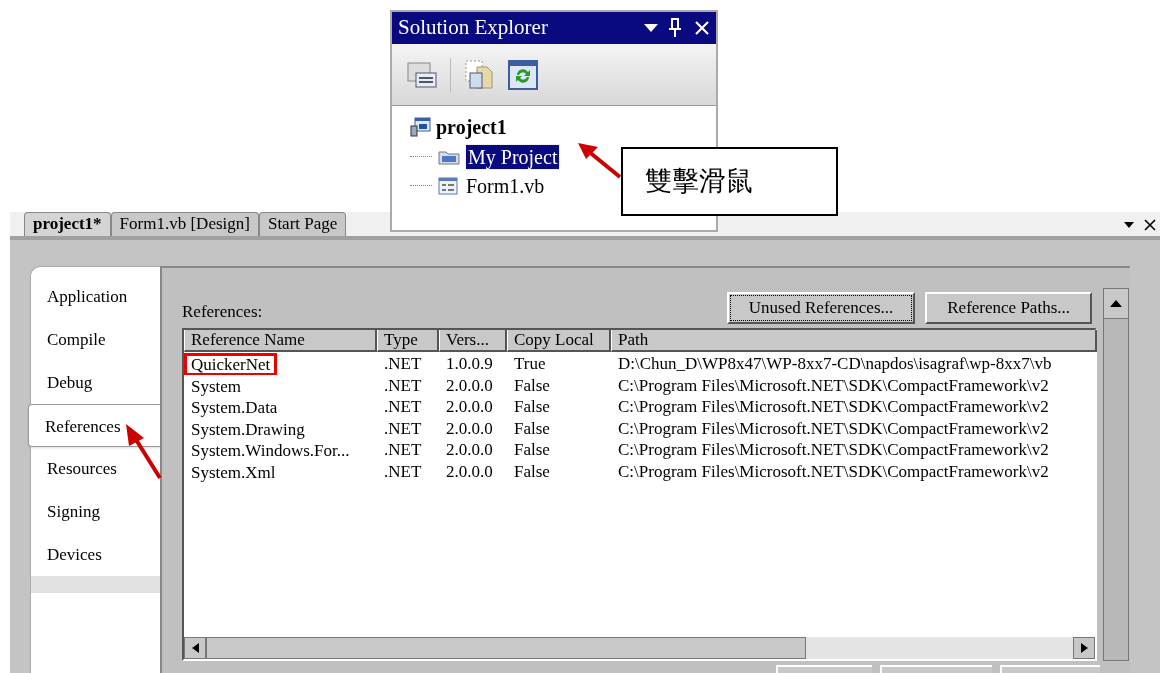 The width and height of the screenshot is (1160, 673). Describe the element at coordinates (95, 296) in the screenshot. I see `nav-tab: Application` at that location.